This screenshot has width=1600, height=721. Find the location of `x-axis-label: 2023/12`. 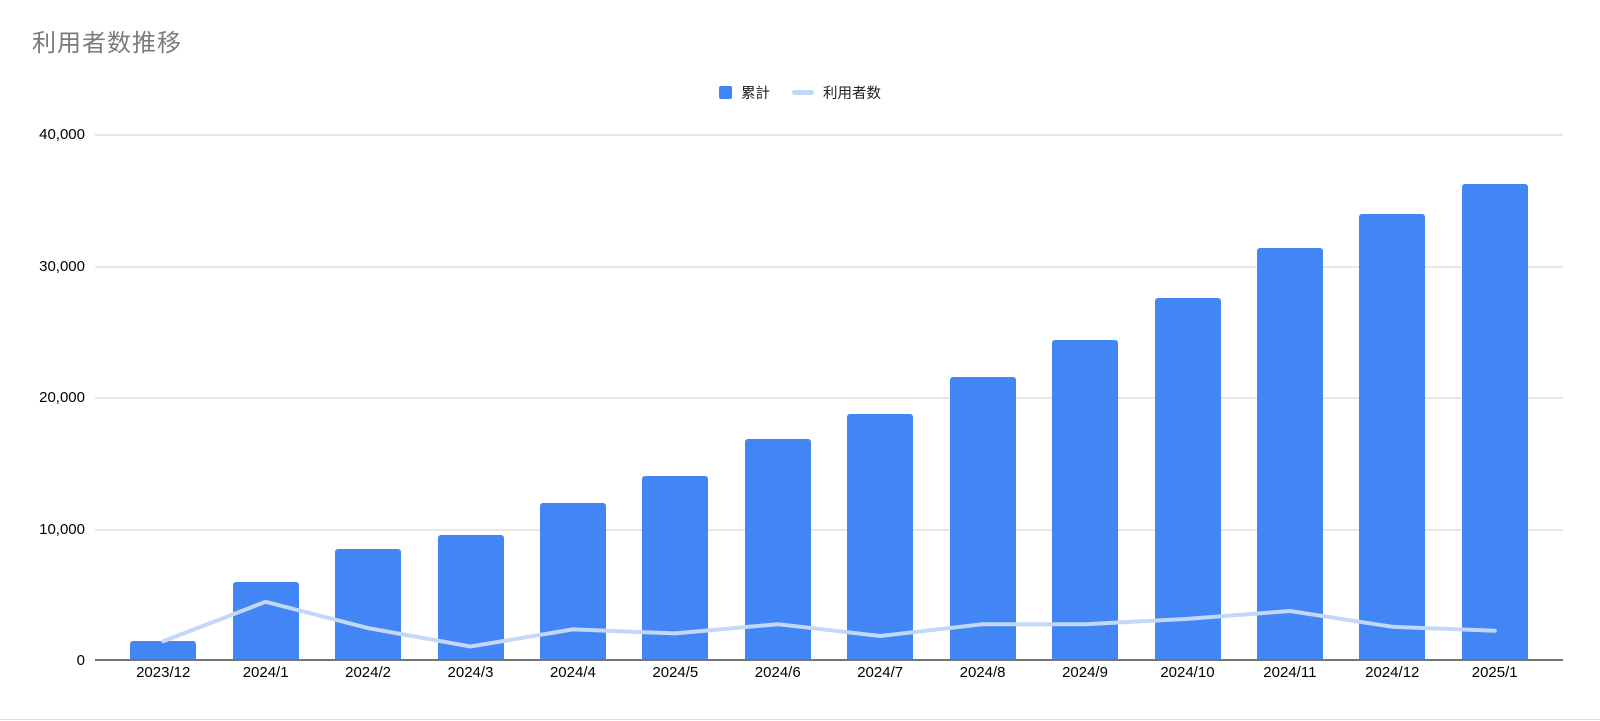

x-axis-label: 2023/12 is located at coordinates (163, 672).